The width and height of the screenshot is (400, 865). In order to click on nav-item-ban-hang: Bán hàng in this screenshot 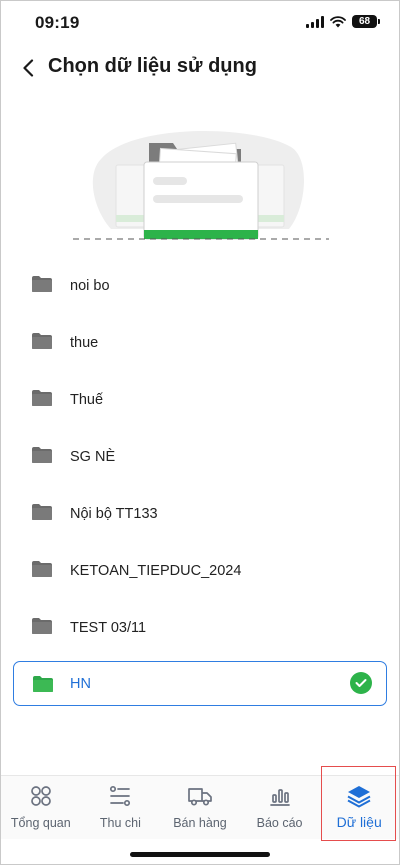, I will do `click(200, 807)`.